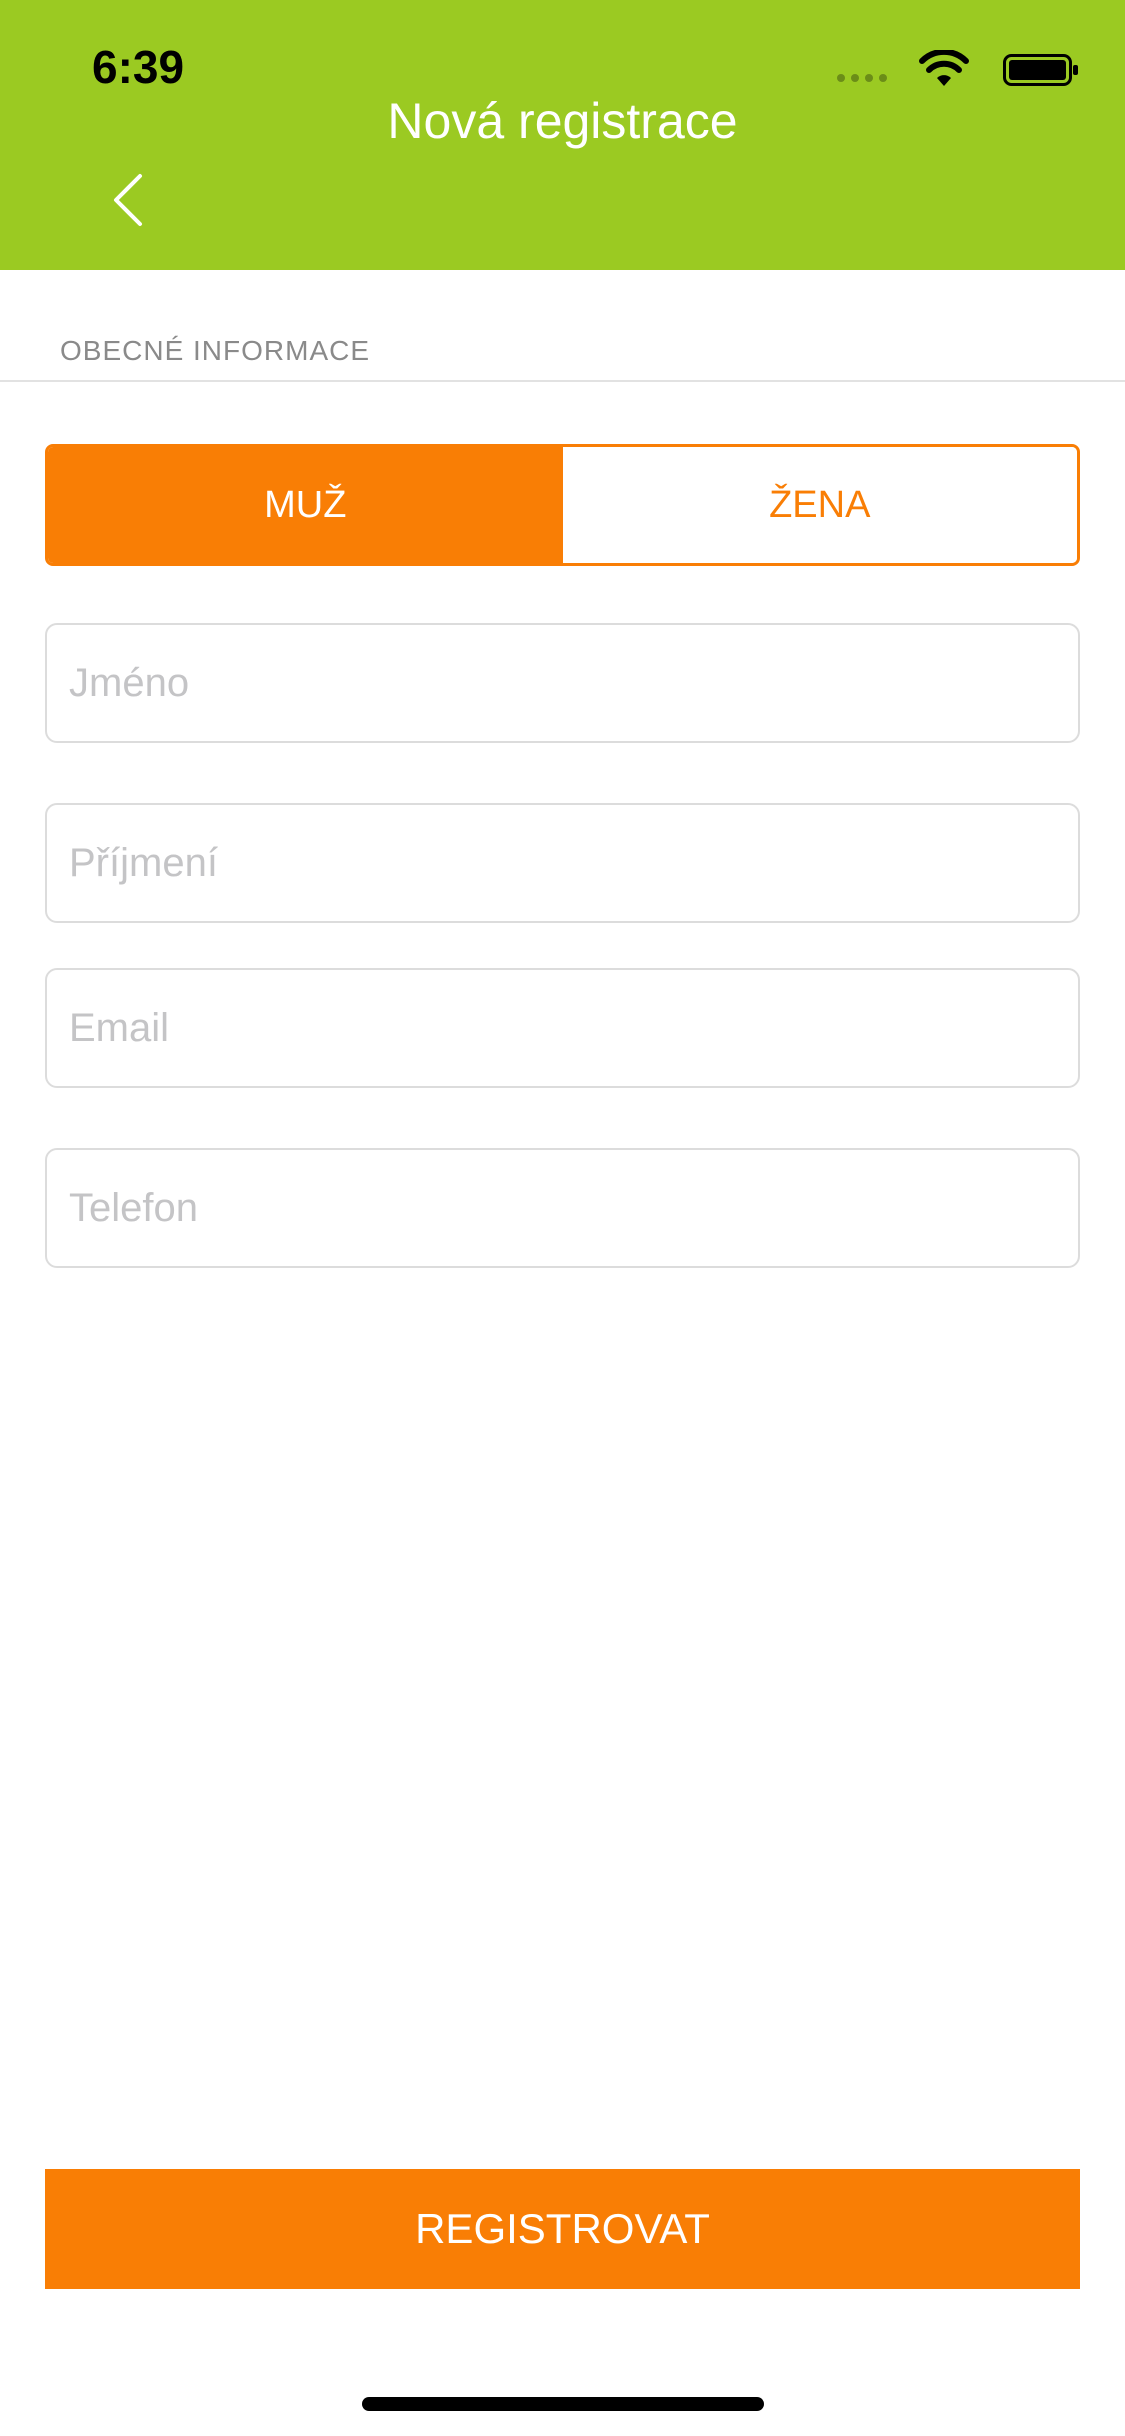  I want to click on last-name-field-container, so click(562, 863).